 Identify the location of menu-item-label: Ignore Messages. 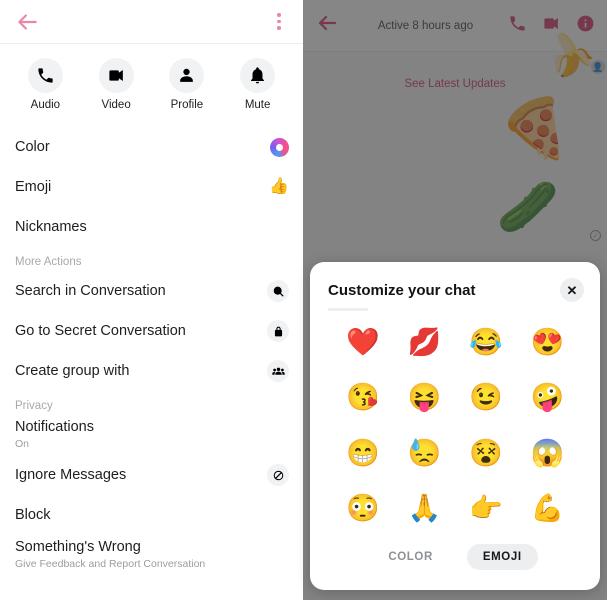
(71, 474).